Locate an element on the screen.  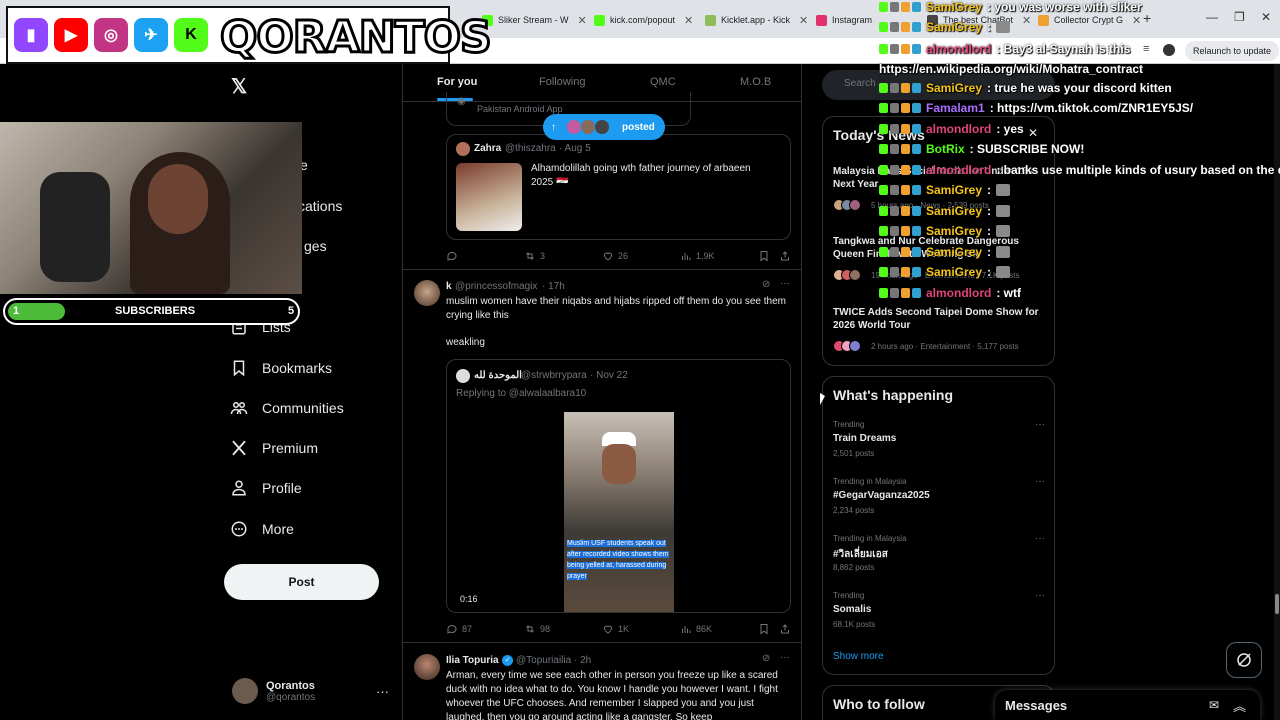
trend-count: 68.1K posts is located at coordinates (854, 624).